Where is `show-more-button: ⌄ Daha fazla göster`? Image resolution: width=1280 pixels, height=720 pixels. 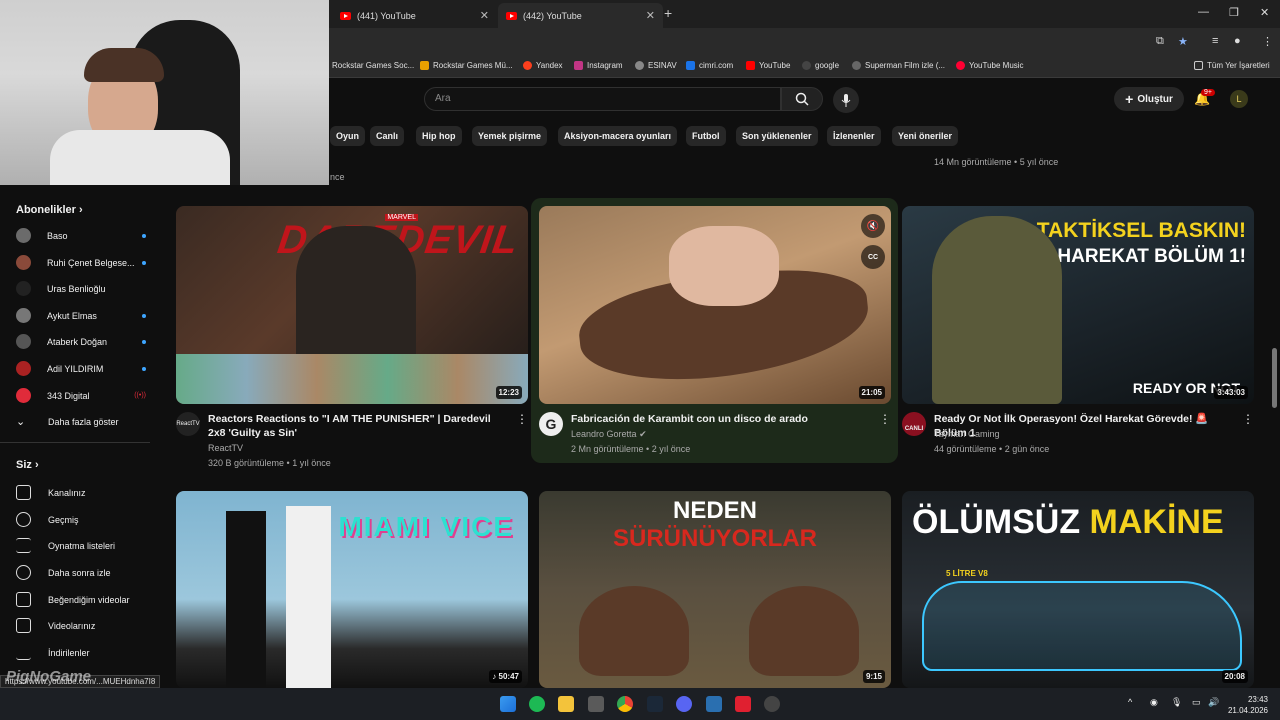
show-more-button: ⌄ Daha fazla göster is located at coordinates (67, 421).